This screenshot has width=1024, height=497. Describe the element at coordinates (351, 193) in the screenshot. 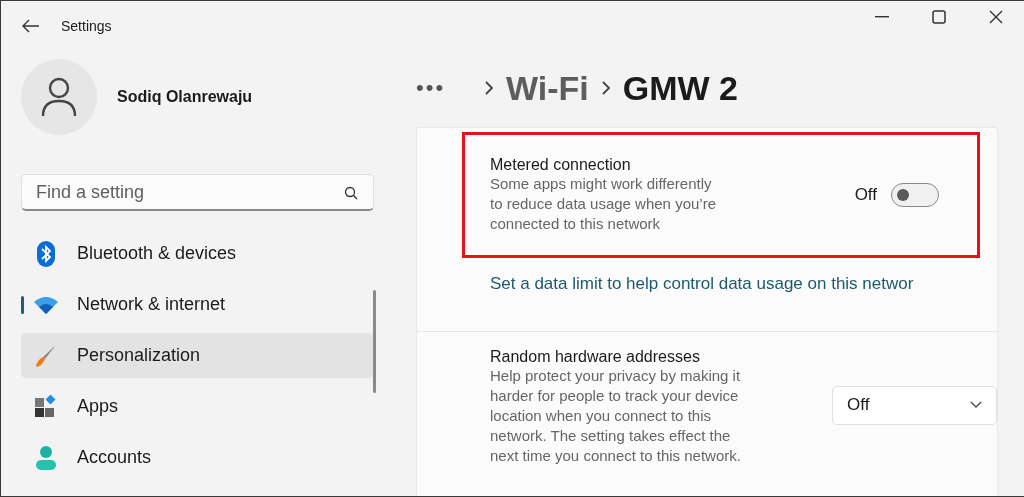

I see `search-icon` at that location.